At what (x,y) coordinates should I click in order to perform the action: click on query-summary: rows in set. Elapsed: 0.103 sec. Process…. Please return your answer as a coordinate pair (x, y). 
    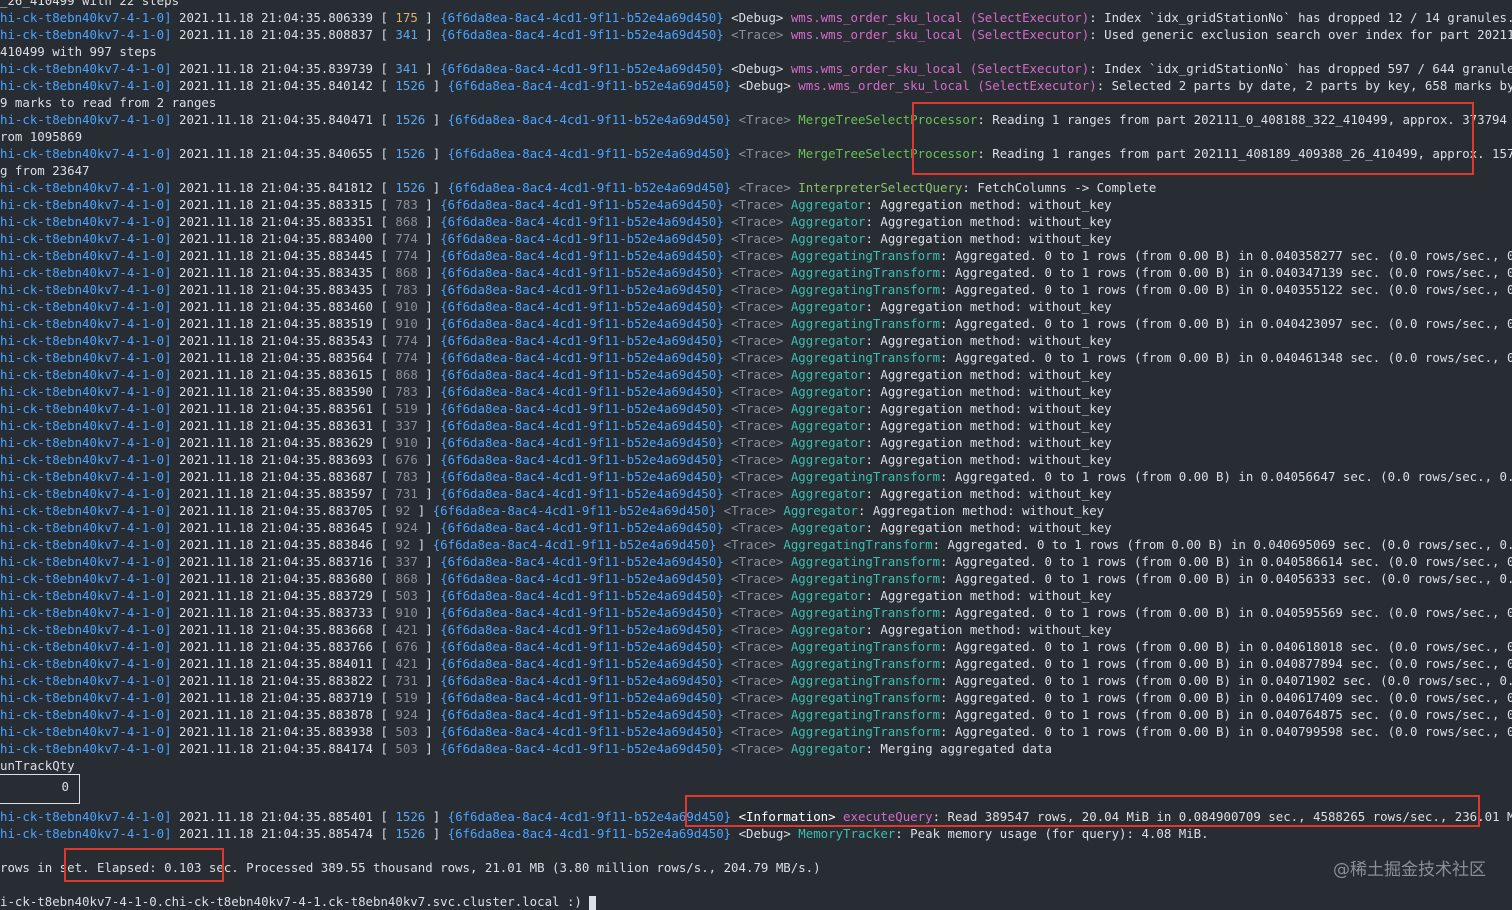
    Looking at the image, I should click on (410, 867).